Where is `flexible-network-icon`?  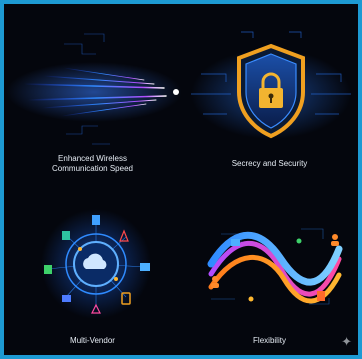
flexible-network-icon is located at coordinates (275, 266).